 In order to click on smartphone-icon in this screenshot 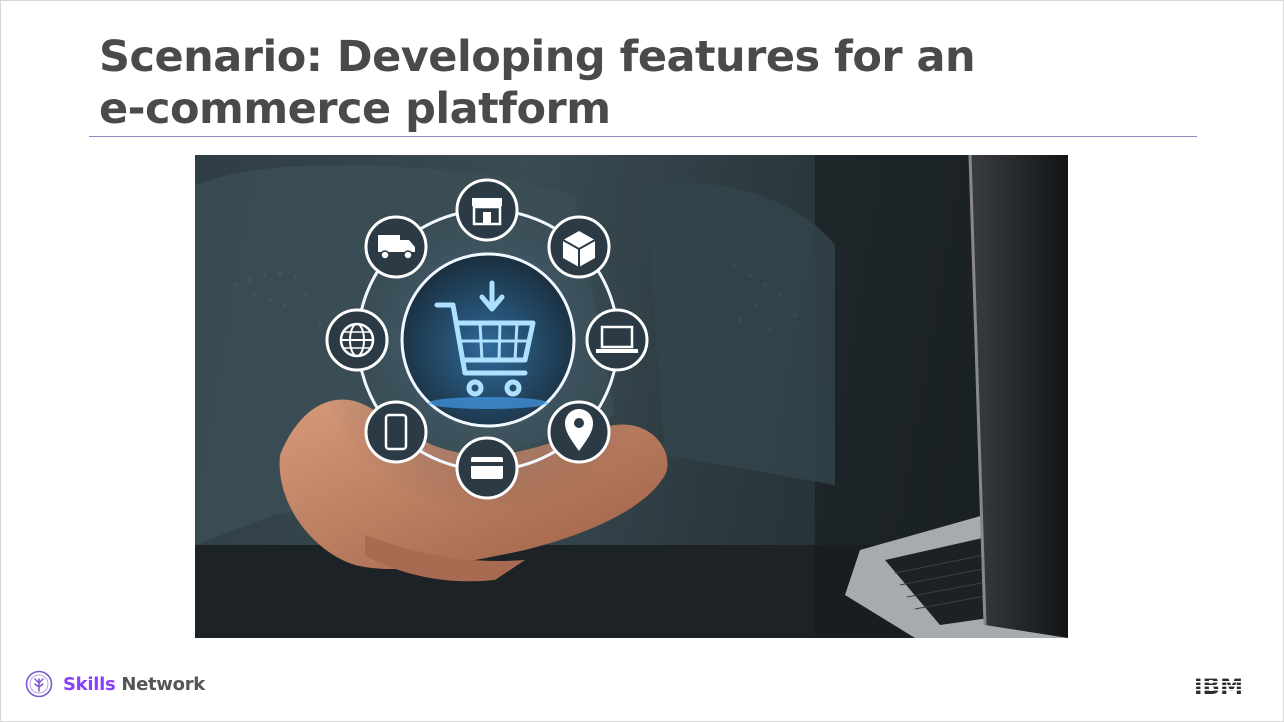, I will do `click(396, 432)`.